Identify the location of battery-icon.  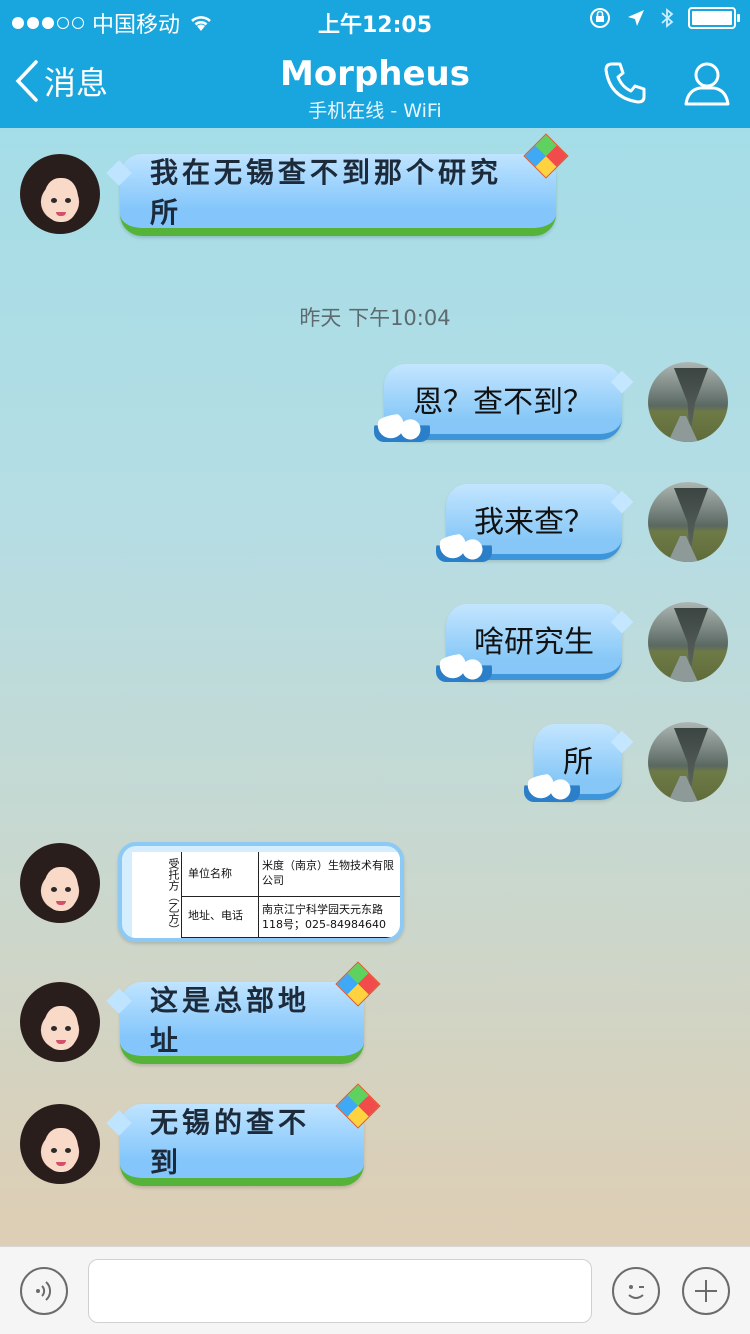
(714, 18).